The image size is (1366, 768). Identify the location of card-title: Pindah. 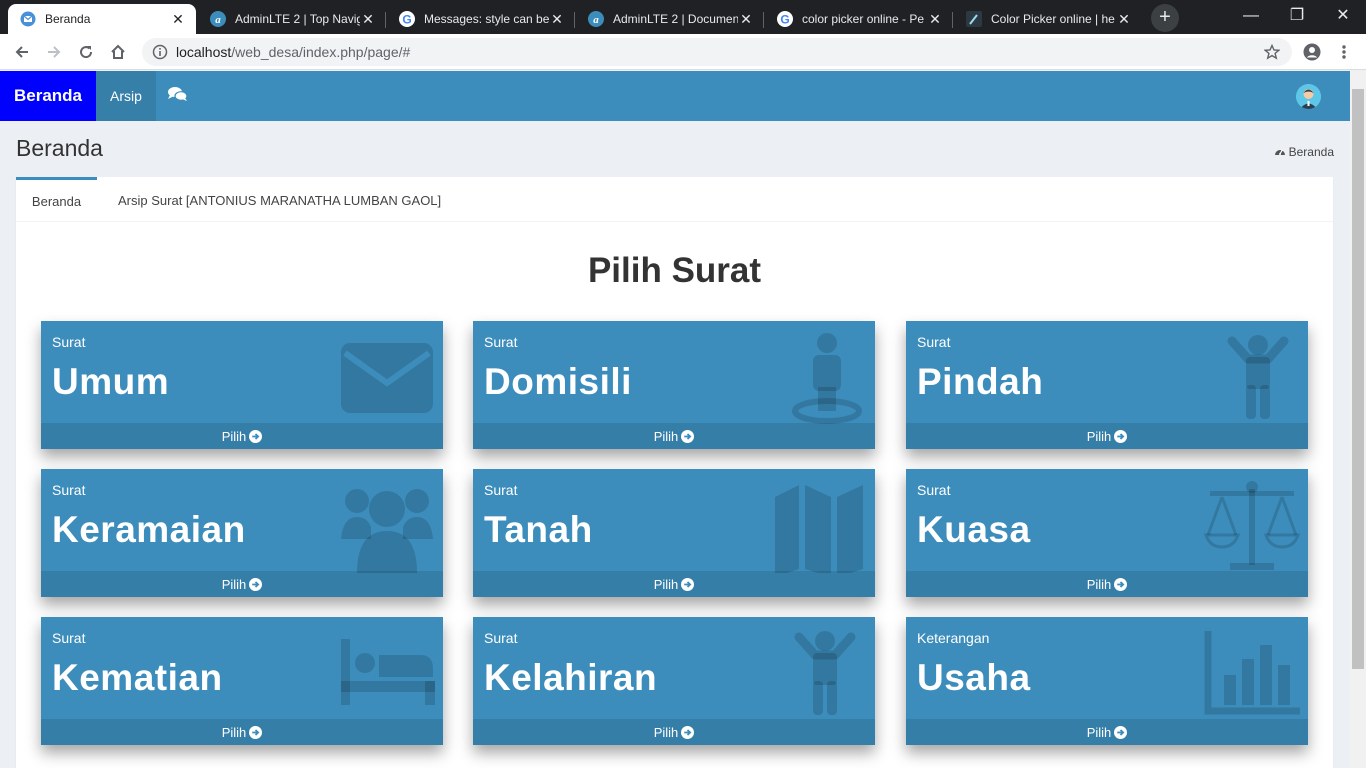
(980, 381).